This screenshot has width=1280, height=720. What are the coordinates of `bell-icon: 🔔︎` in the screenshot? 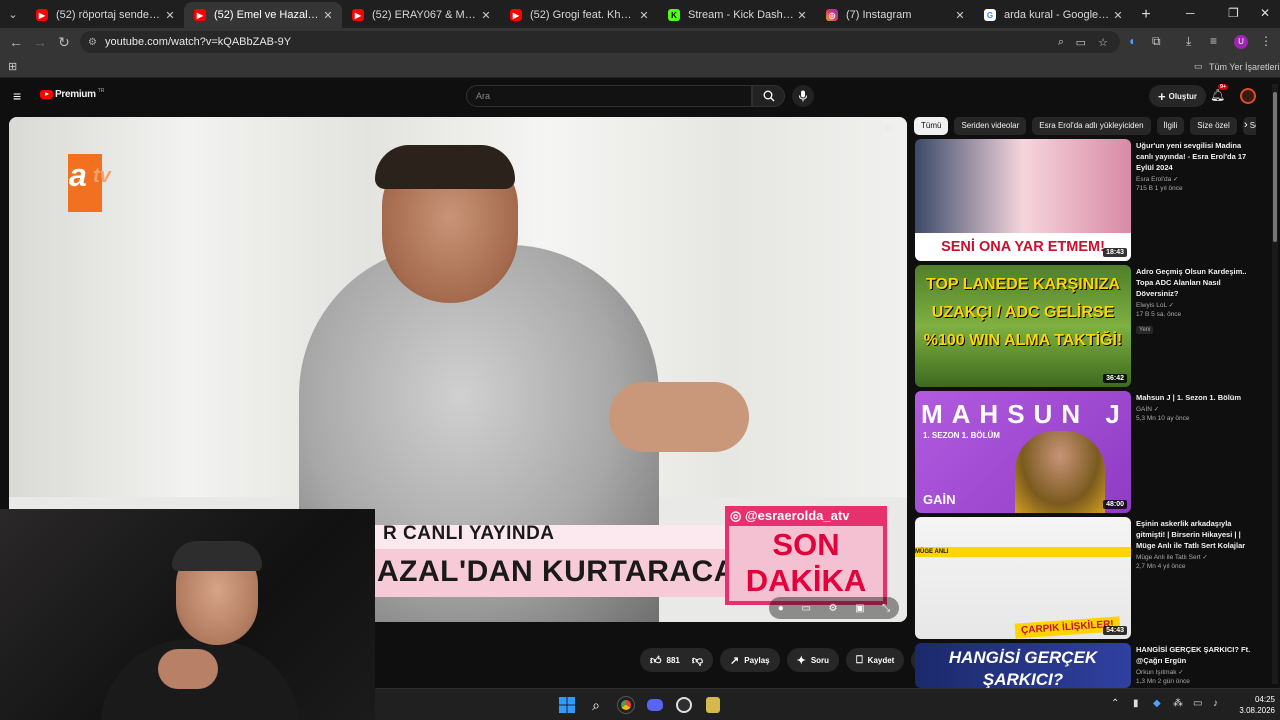 It's located at (1218, 95).